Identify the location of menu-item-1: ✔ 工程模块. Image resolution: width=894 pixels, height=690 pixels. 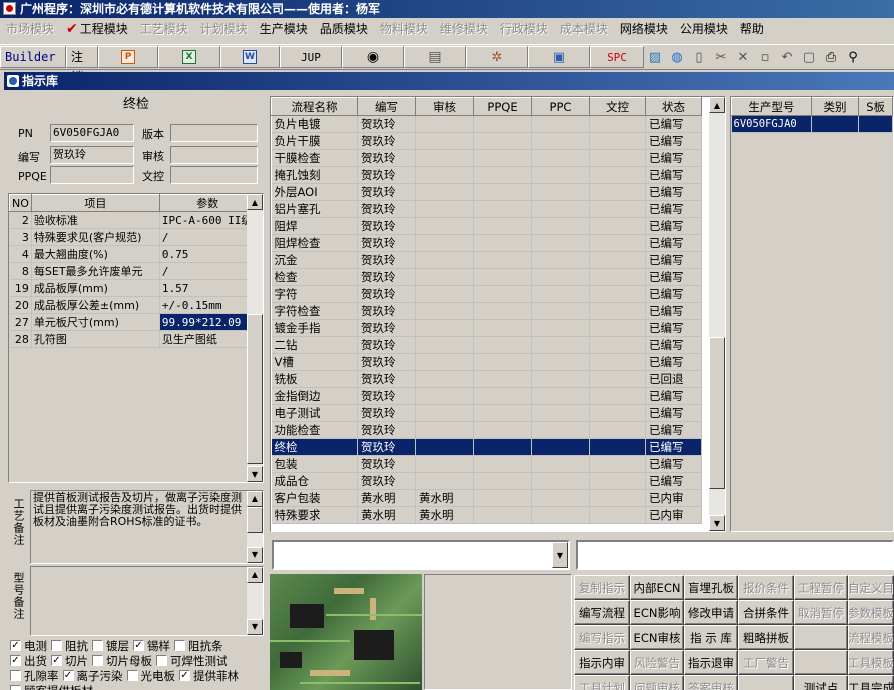
(97, 28).